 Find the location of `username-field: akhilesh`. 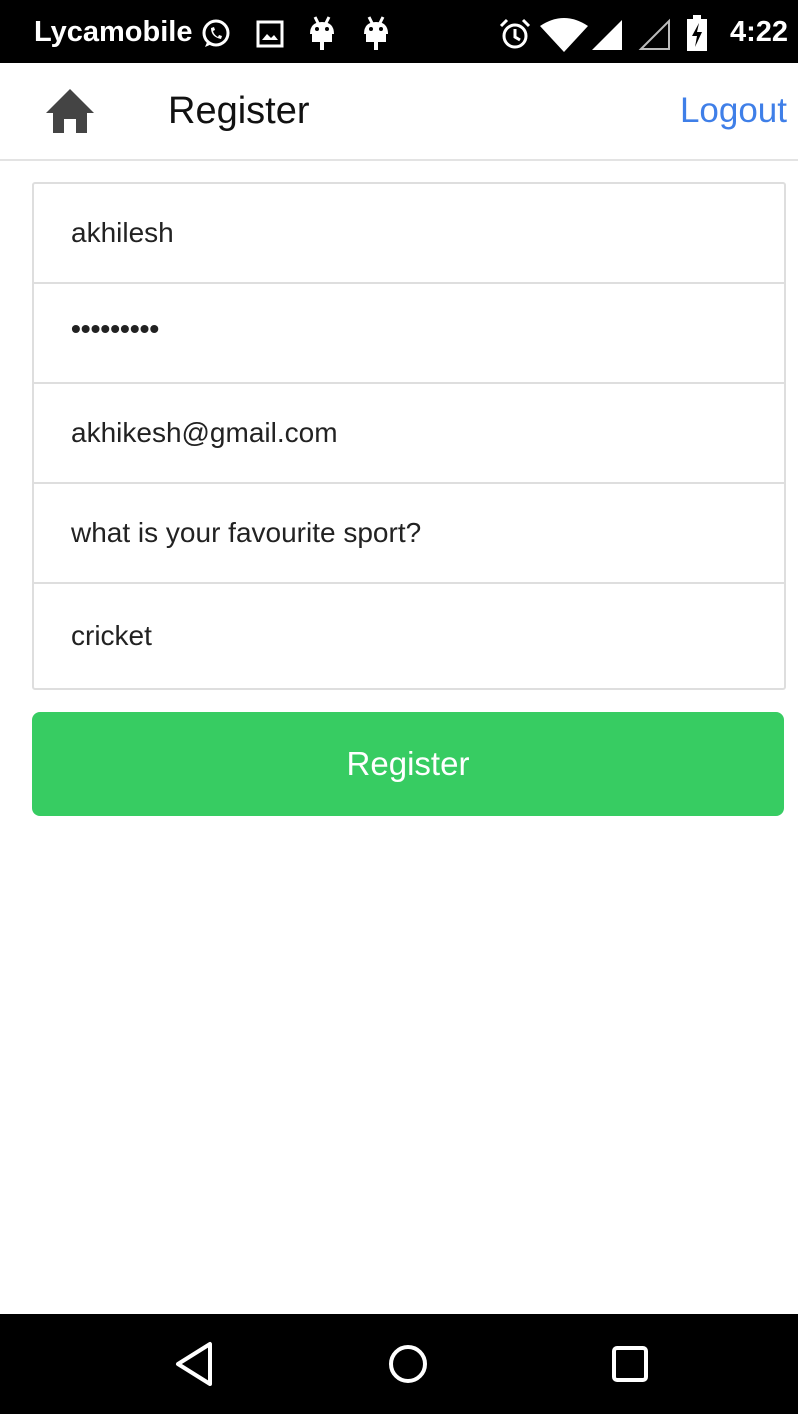

username-field: akhilesh is located at coordinates (409, 234).